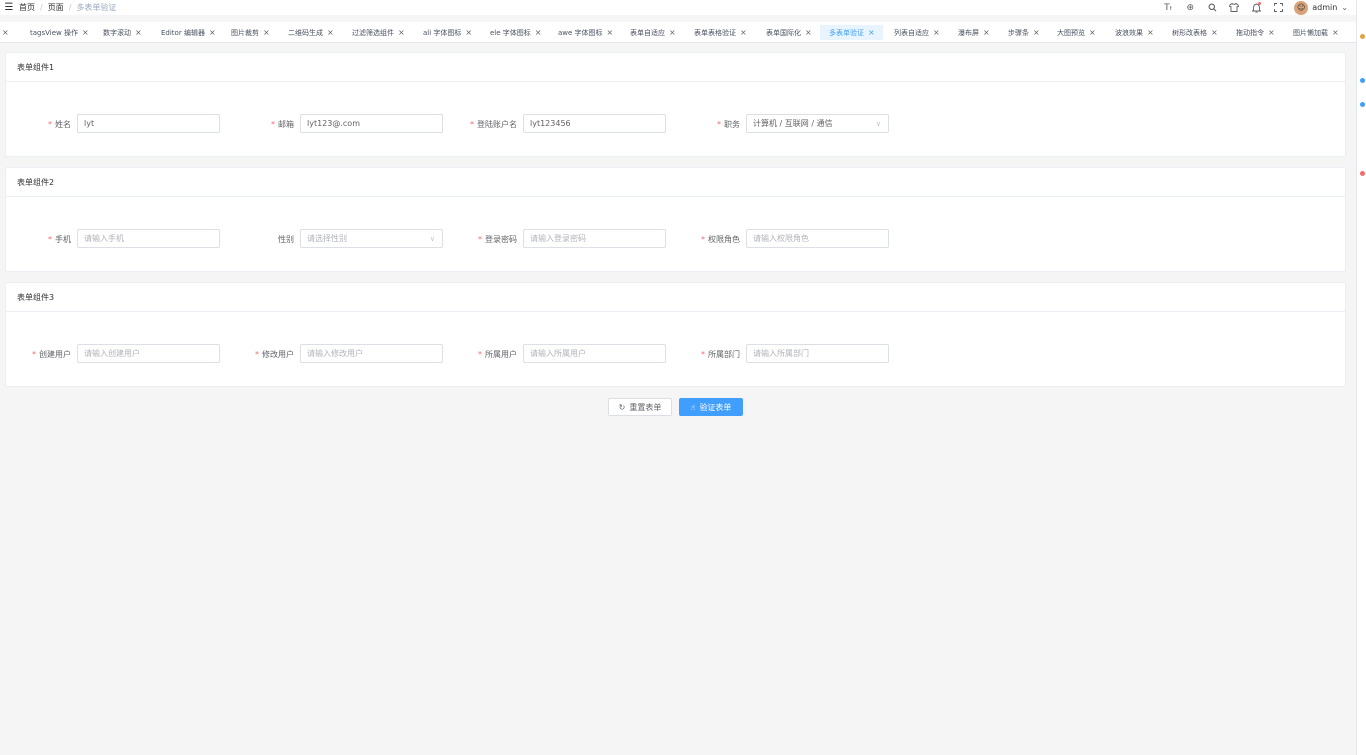 The image size is (1366, 755). I want to click on breadcrumb-home: 首页, so click(27, 7).